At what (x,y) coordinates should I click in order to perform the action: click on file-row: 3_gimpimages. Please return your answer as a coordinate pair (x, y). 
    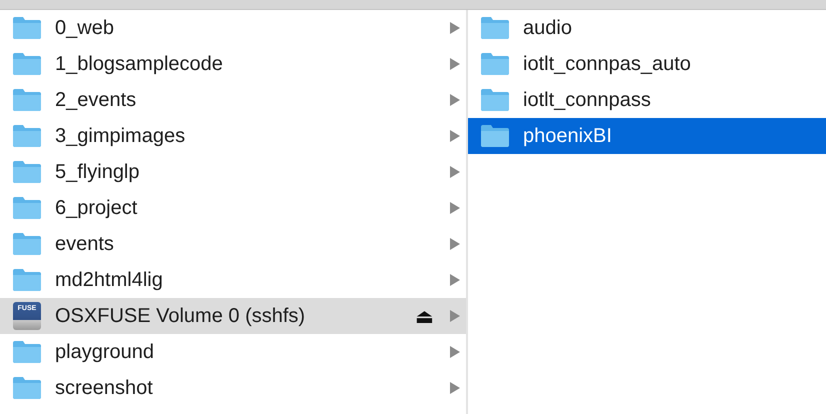
    Looking at the image, I should click on (233, 136).